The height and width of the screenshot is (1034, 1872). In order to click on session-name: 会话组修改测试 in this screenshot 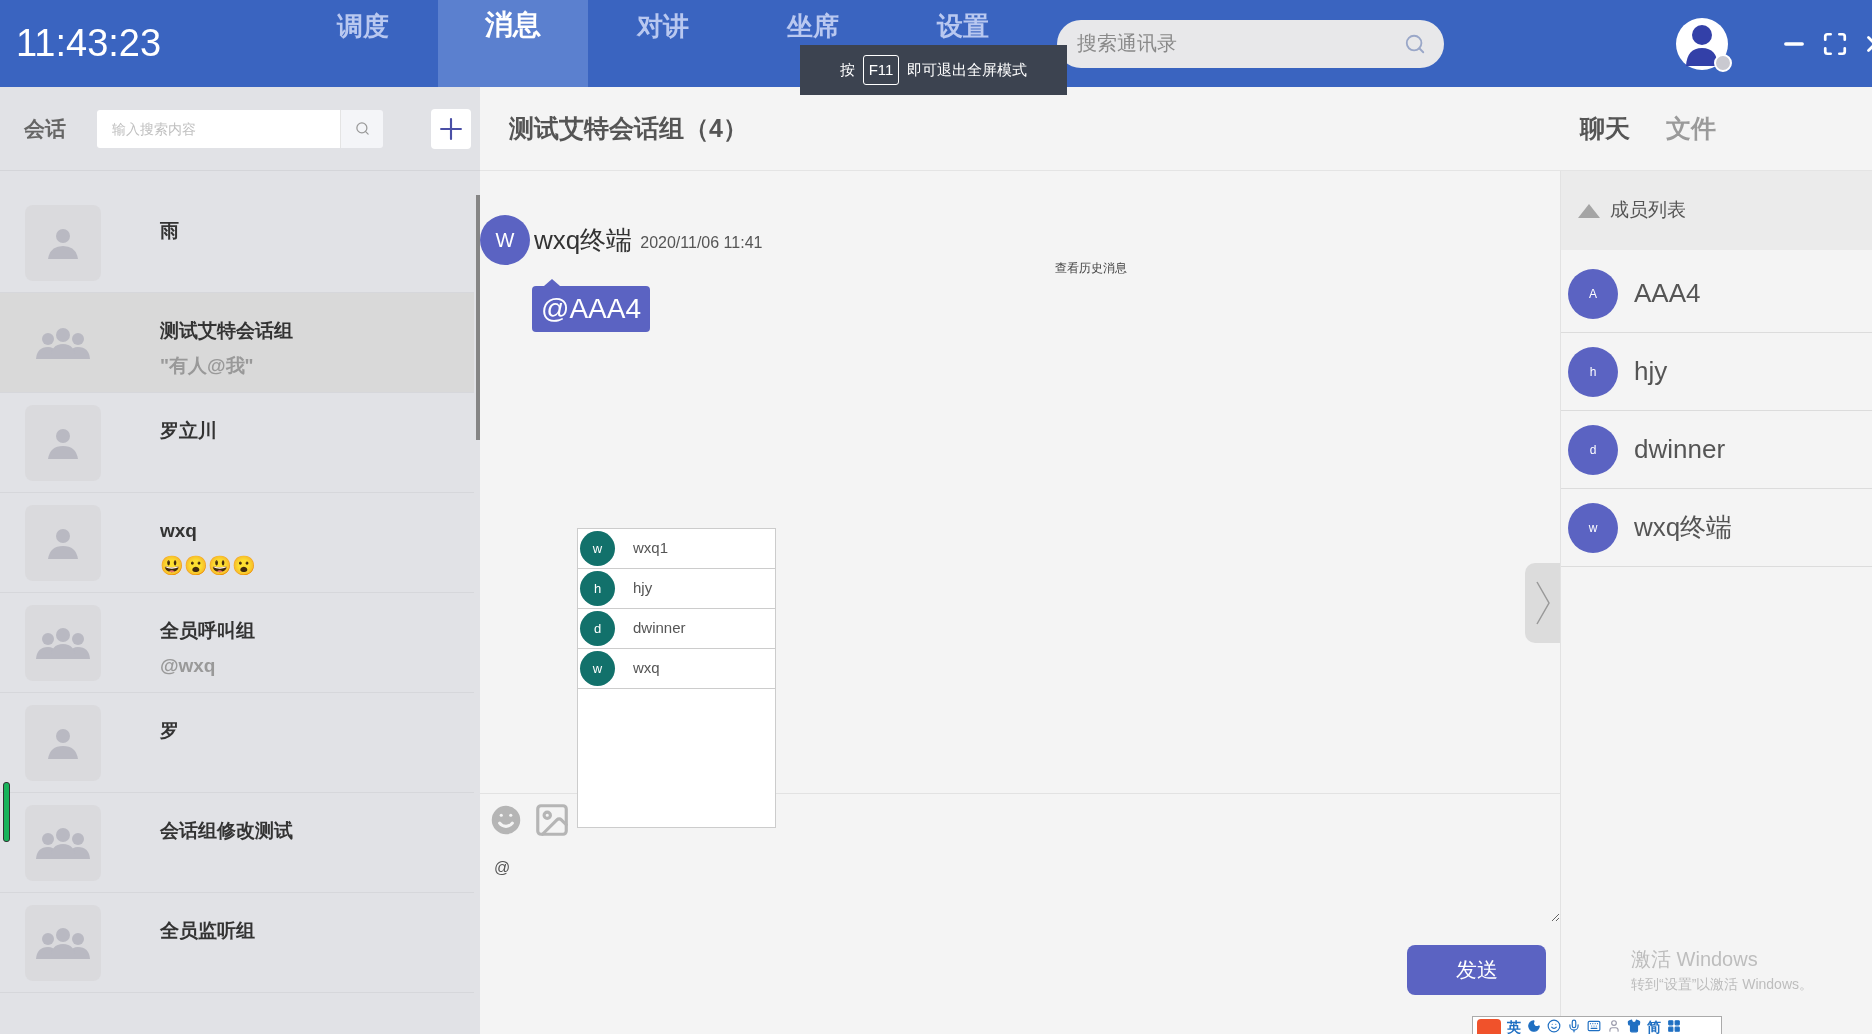, I will do `click(226, 831)`.